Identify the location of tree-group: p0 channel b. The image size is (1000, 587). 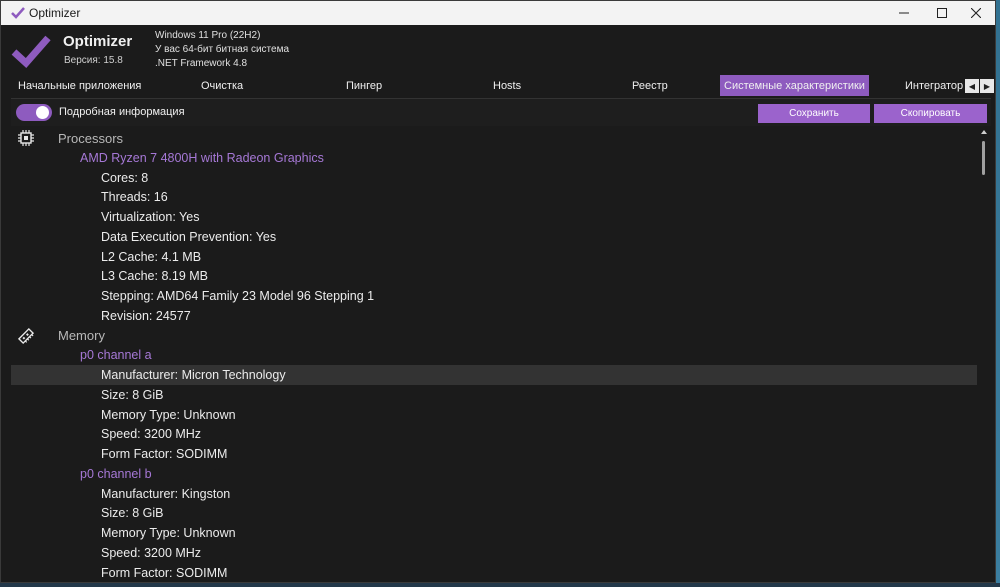
(494, 474).